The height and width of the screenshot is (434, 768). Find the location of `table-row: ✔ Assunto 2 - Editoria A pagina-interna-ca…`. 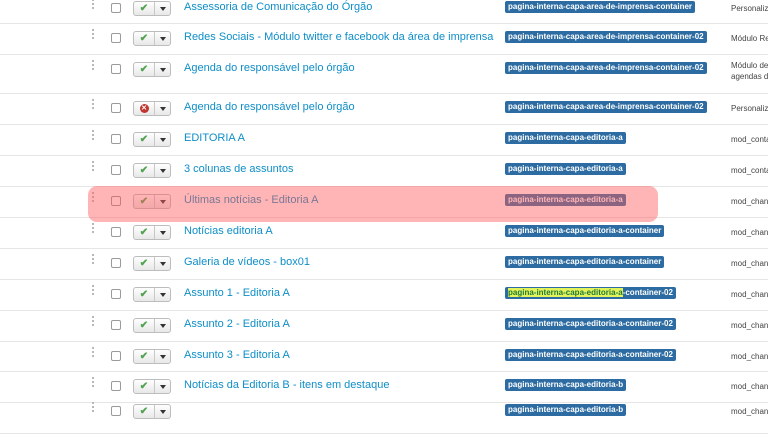

table-row: ✔ Assunto 2 - Editoria A pagina-interna-ca… is located at coordinates (384, 326).